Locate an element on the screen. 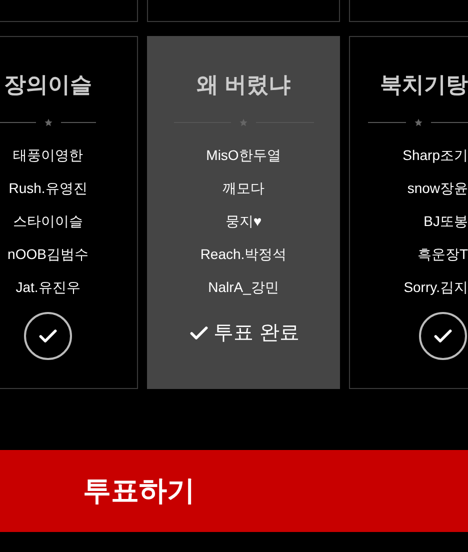 The height and width of the screenshot is (552, 468). member-name: 뭉지♥ is located at coordinates (243, 221).